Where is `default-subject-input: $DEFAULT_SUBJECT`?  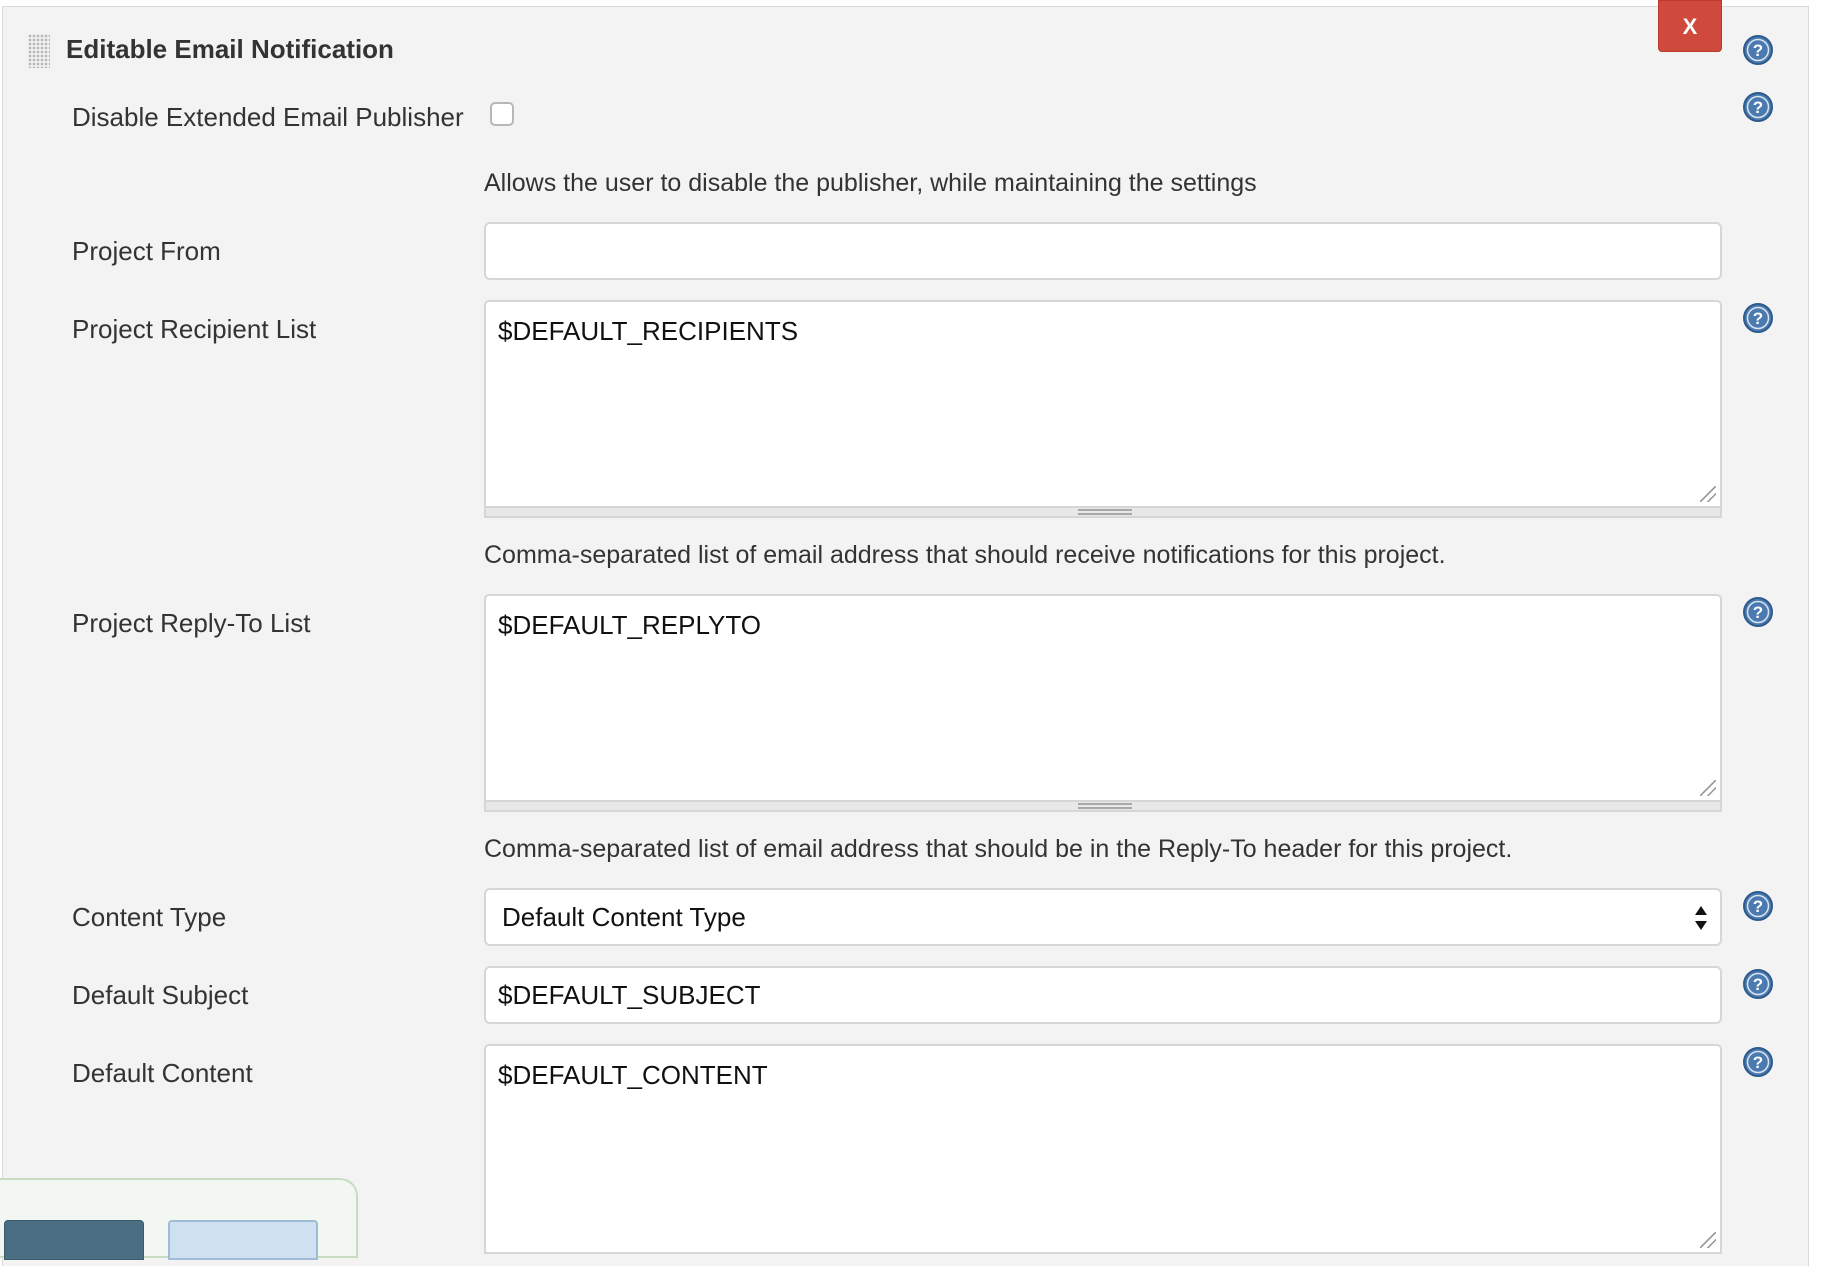
default-subject-input: $DEFAULT_SUBJECT is located at coordinates (1103, 995).